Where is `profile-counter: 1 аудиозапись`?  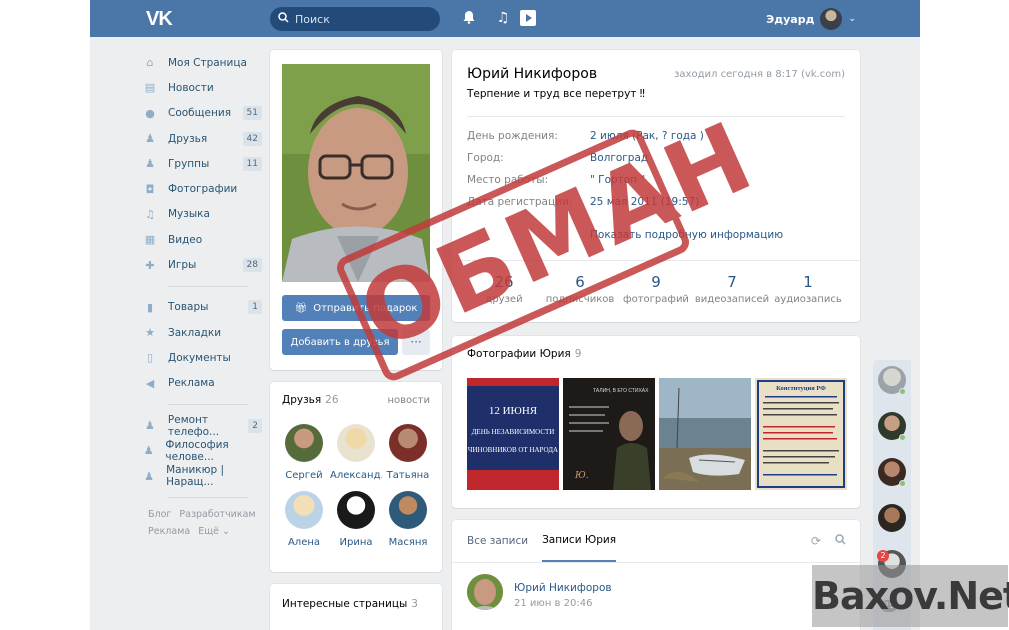 profile-counter: 1 аудиозапись is located at coordinates (808, 297).